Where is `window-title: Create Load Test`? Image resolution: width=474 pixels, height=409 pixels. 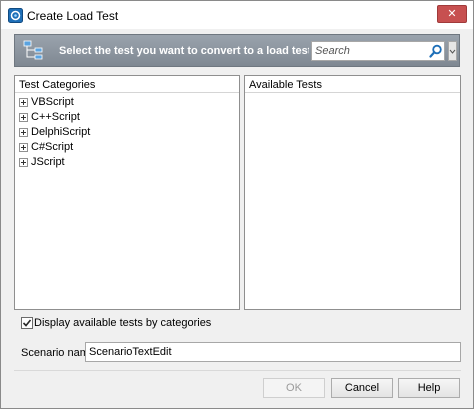
window-title: Create Load Test is located at coordinates (73, 16).